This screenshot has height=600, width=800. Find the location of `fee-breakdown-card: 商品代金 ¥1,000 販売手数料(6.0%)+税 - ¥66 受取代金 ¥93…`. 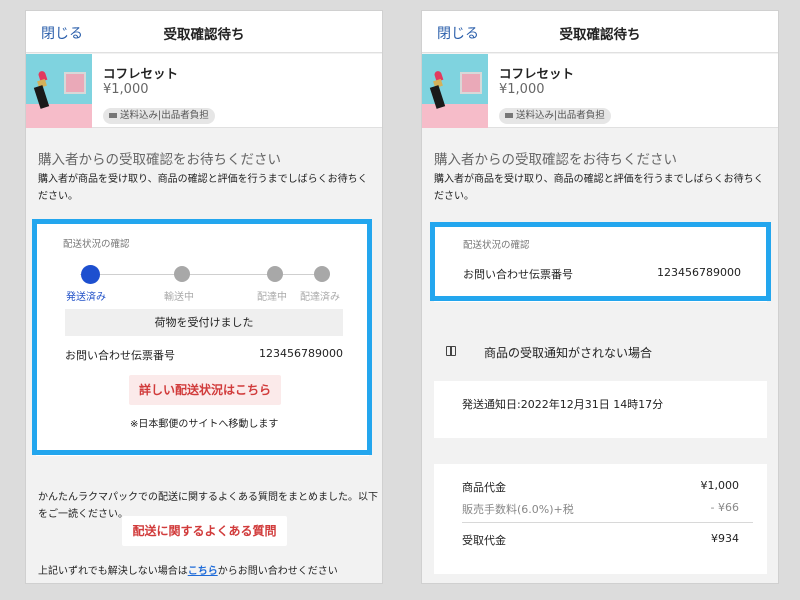

fee-breakdown-card: 商品代金 ¥1,000 販売手数料(6.0%)+税 - ¥66 受取代金 ¥93… is located at coordinates (600, 519).